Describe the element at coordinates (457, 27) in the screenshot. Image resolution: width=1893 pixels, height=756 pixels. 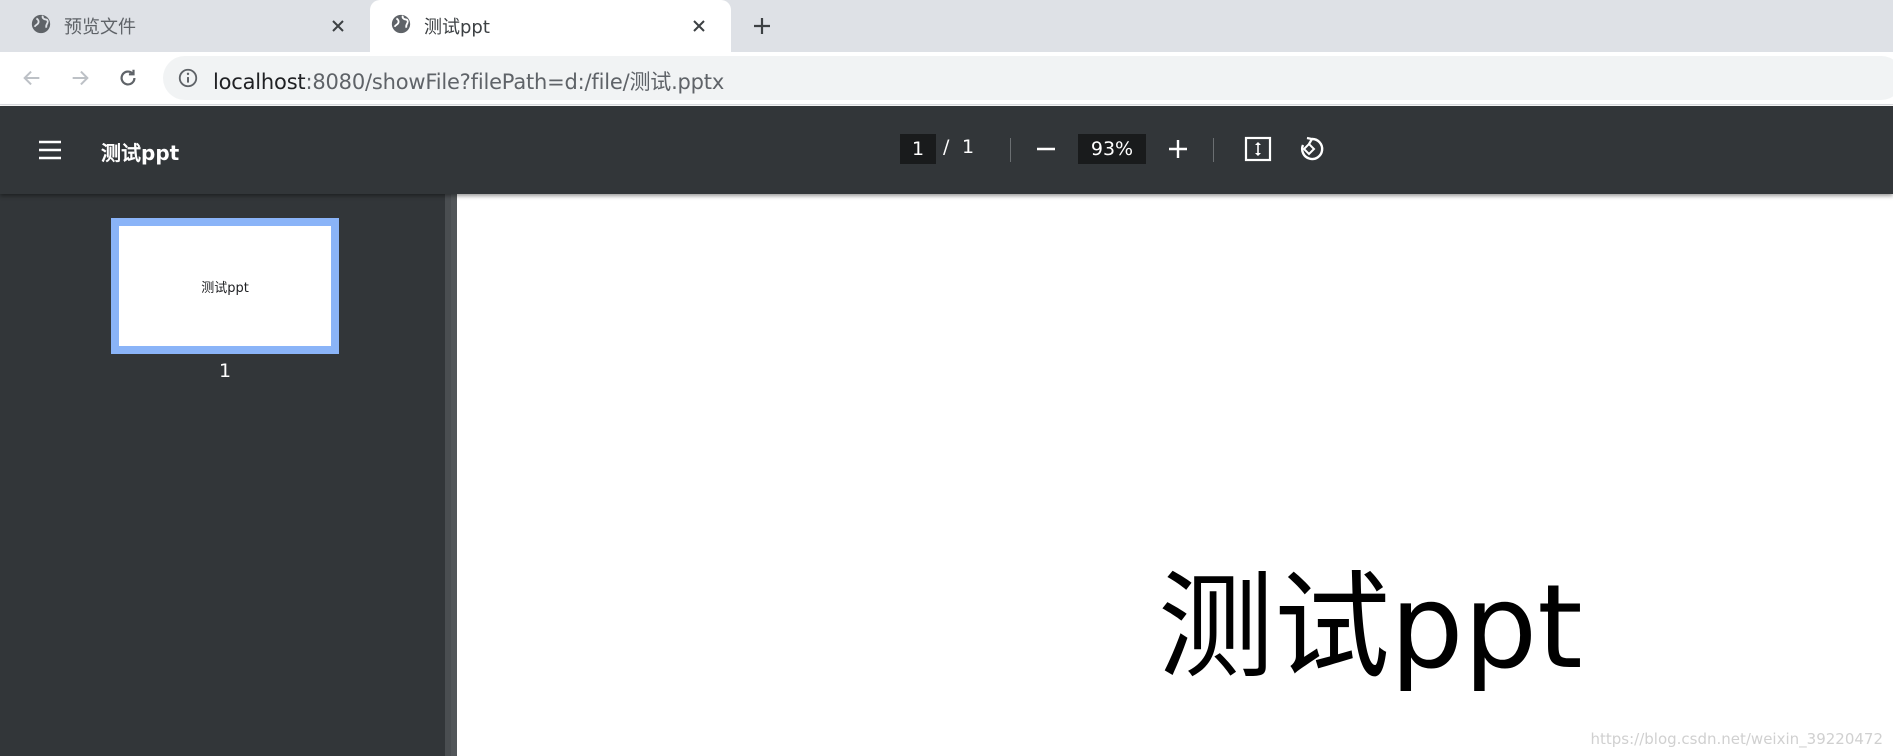
I see `tab-title: 测试ppt` at that location.